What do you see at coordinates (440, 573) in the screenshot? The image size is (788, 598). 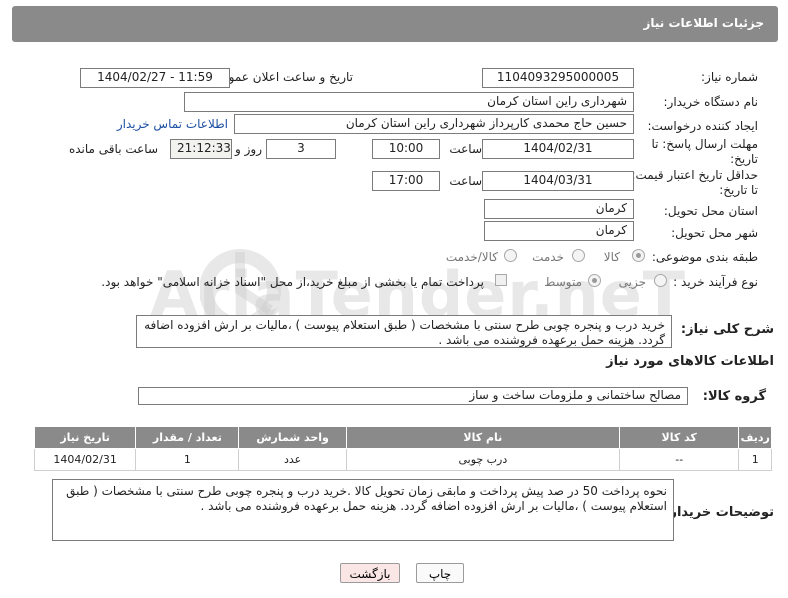 I see `print-button: چاپ` at bounding box center [440, 573].